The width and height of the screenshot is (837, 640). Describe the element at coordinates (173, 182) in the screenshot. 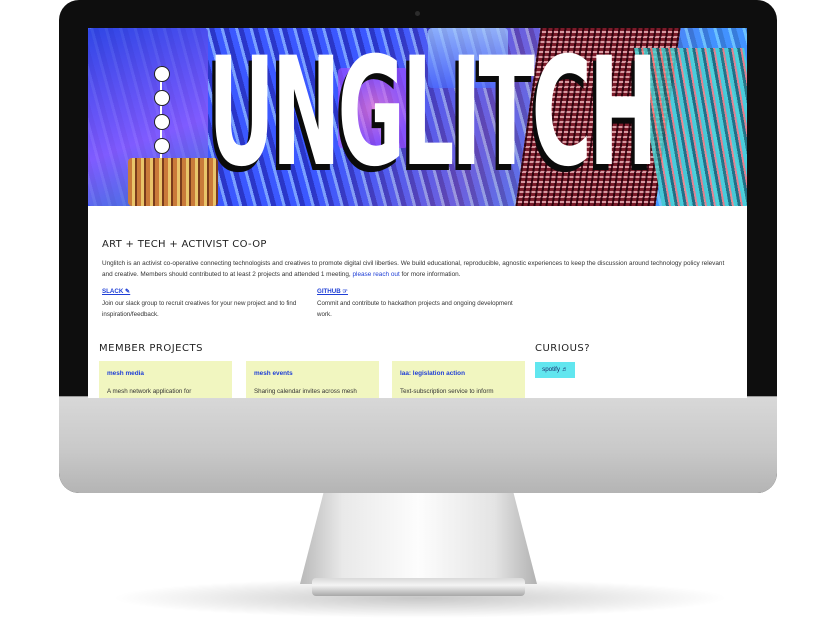

I see `hero-collage-shape` at that location.